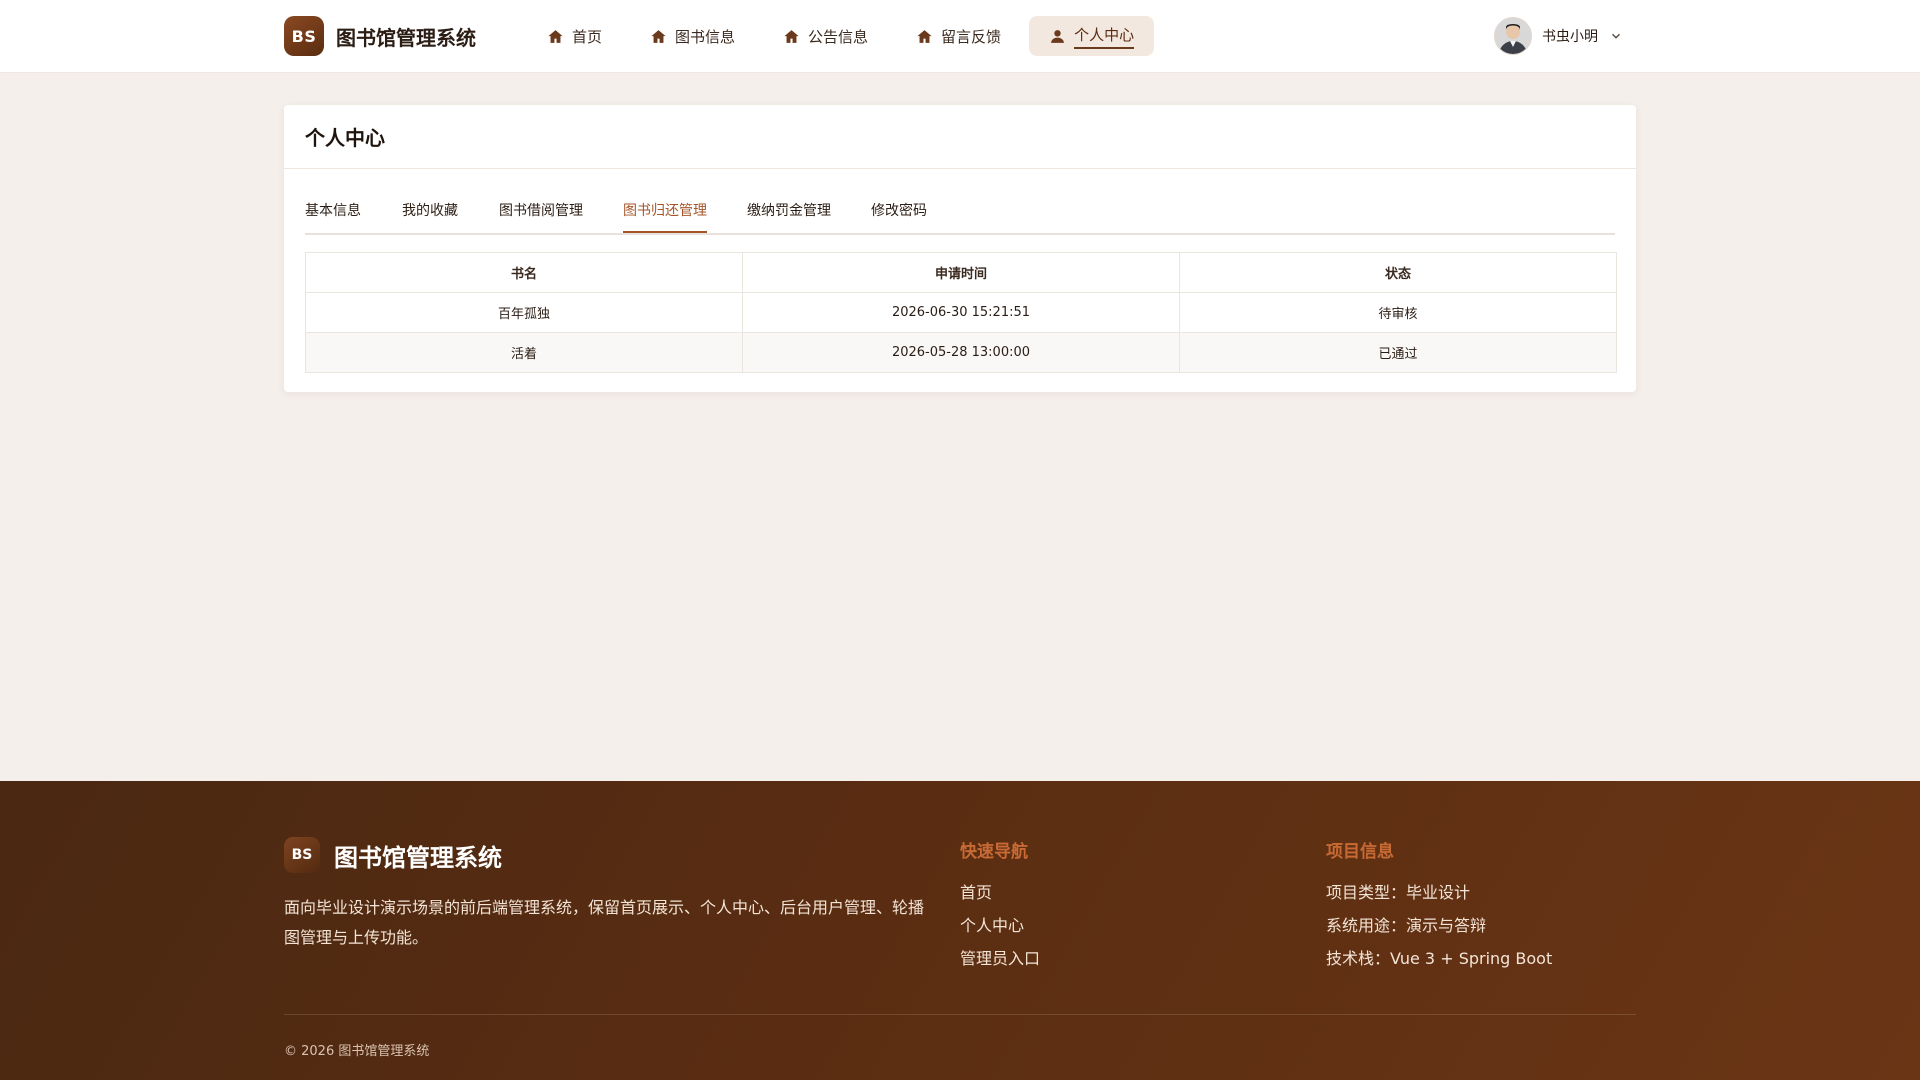 Image resolution: width=1920 pixels, height=1080 pixels. What do you see at coordinates (1439, 958) in the screenshot?
I see `footer-info-tech-stack: 技术栈：Vue 3 + Spring Boot` at bounding box center [1439, 958].